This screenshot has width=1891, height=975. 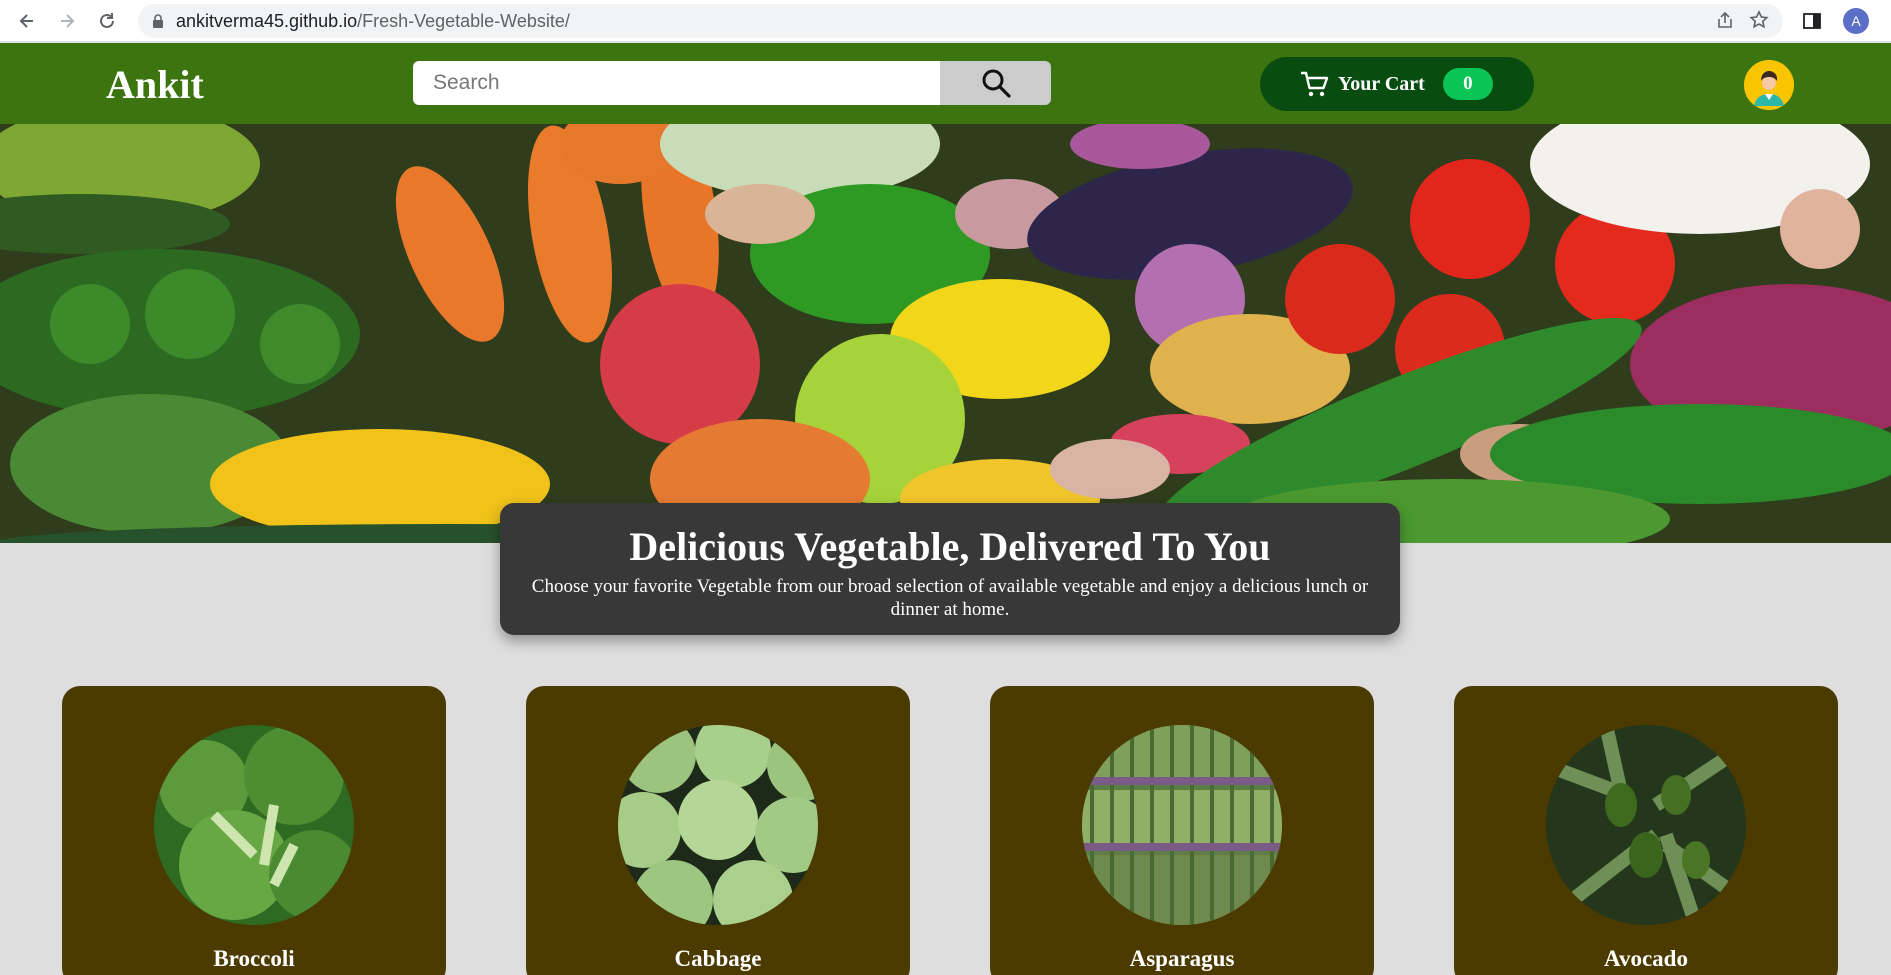 What do you see at coordinates (267, 20) in the screenshot?
I see `url-host: ankitverma45.github.io` at bounding box center [267, 20].